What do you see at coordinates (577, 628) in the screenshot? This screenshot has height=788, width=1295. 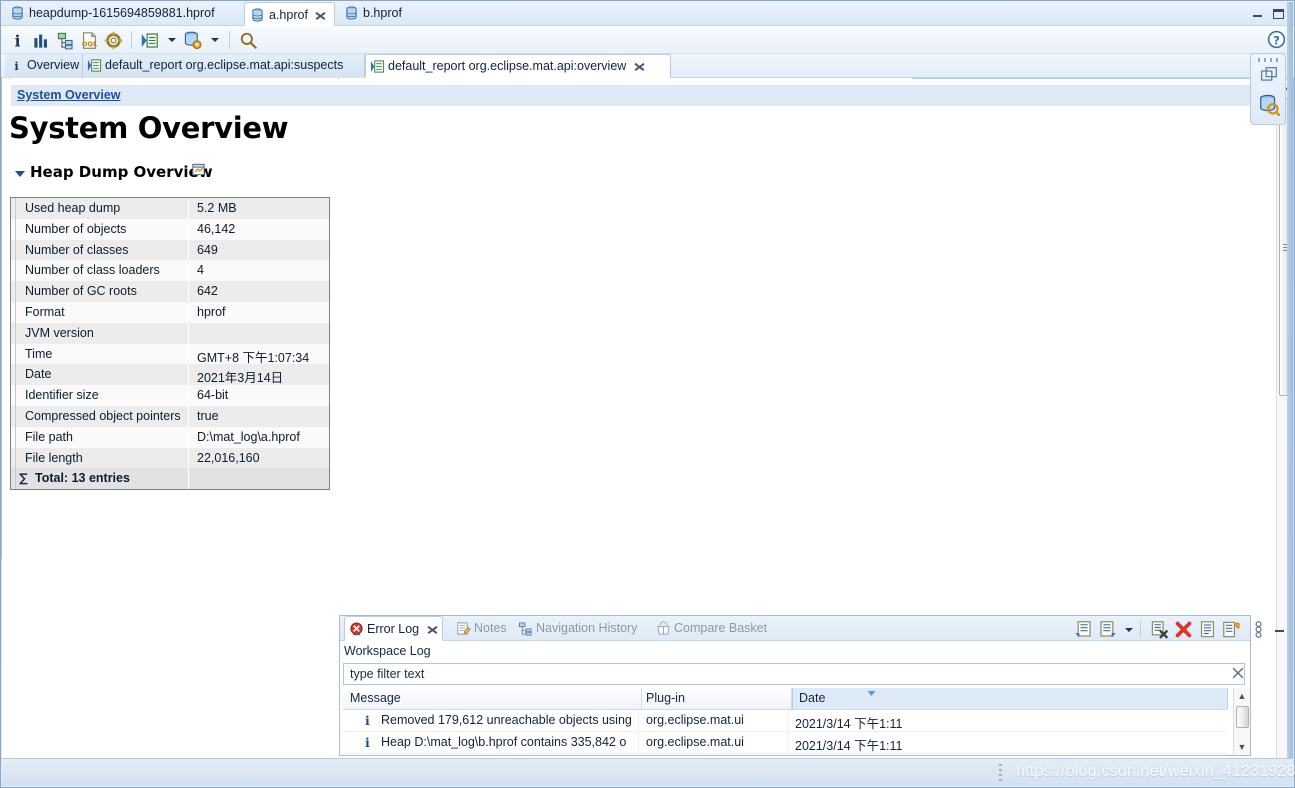 I see `tab-navigation-history: Navigation History` at bounding box center [577, 628].